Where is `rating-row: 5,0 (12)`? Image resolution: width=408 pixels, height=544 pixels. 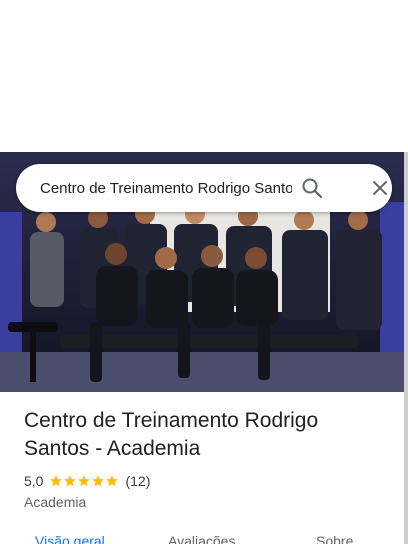
rating-row: 5,0 (12) is located at coordinates (87, 481).